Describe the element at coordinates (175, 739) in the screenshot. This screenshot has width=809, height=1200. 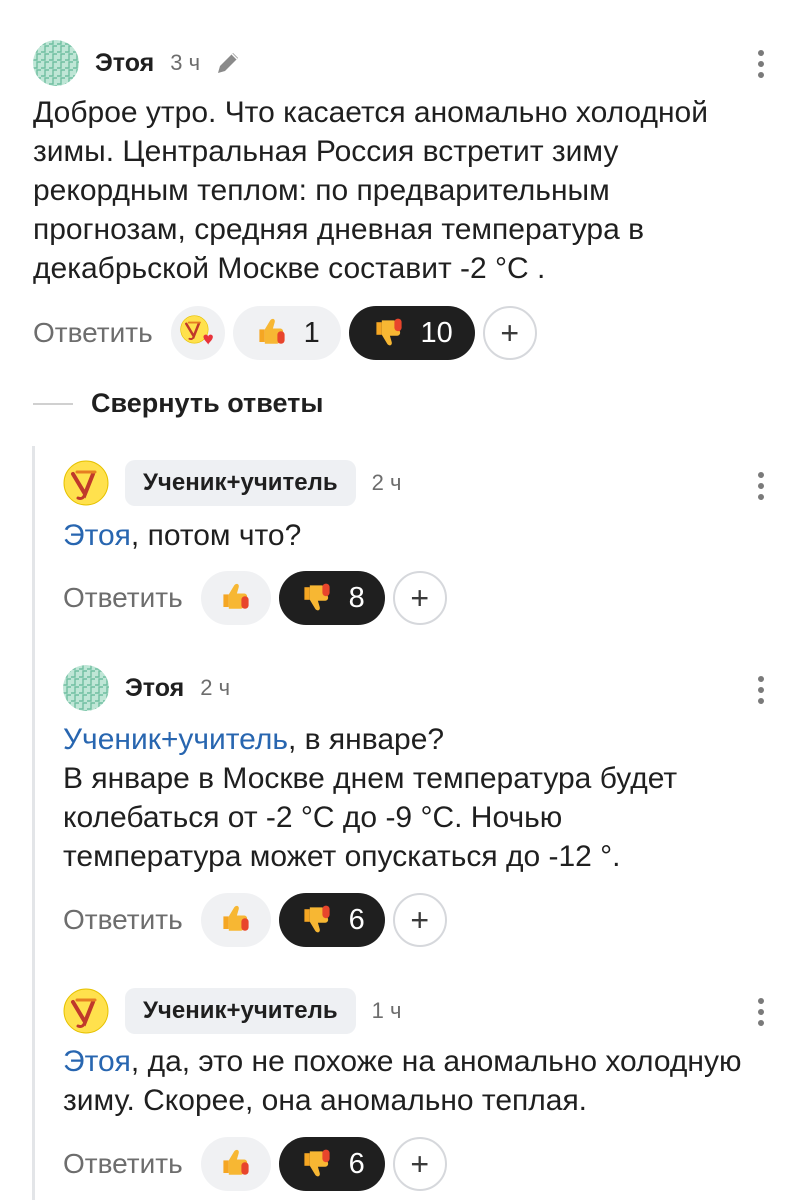
I see `mention-link: Ученик+учитель` at that location.